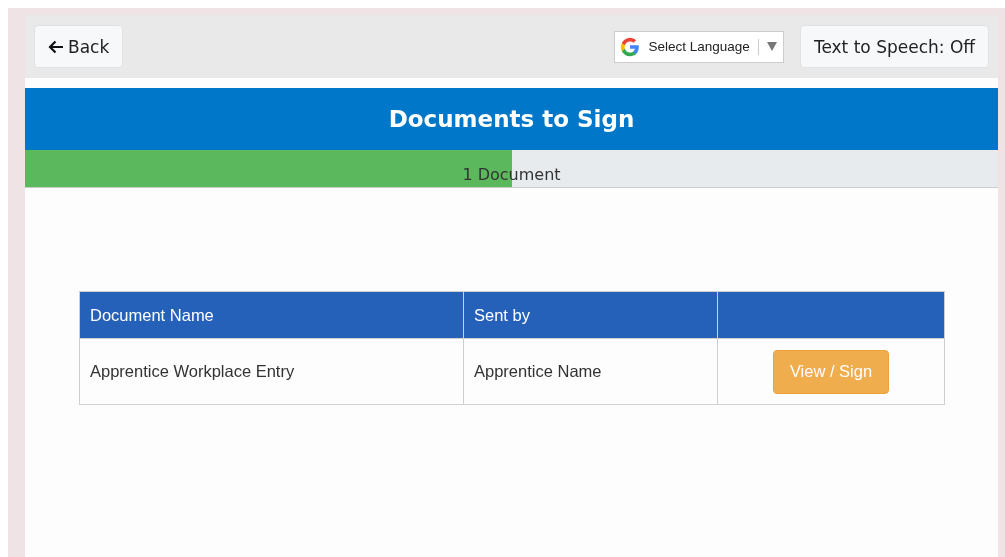  What do you see at coordinates (79, 46) in the screenshot?
I see `back-button: Back` at bounding box center [79, 46].